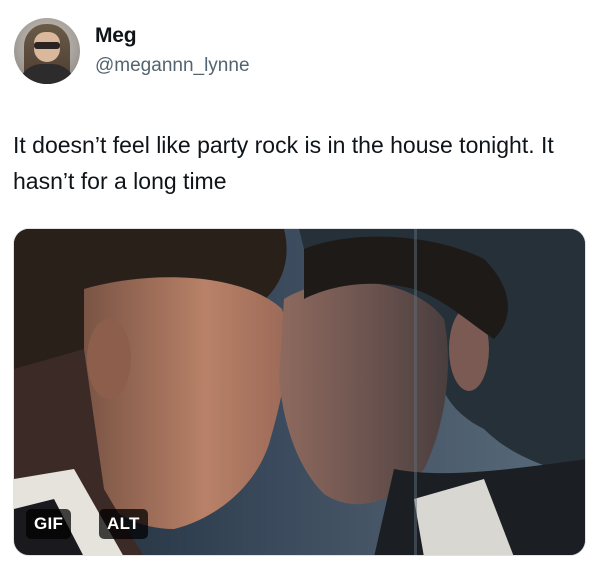 This screenshot has width=600, height=568. Describe the element at coordinates (116, 36) in the screenshot. I see `display-name: Meg` at that location.